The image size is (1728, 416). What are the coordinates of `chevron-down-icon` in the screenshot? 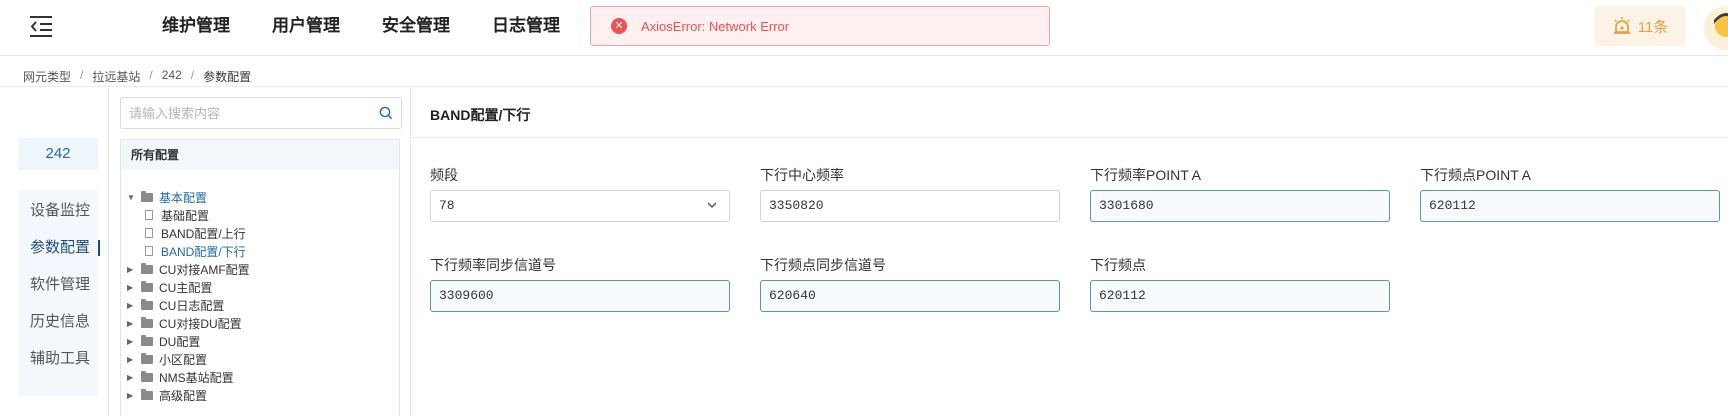 It's located at (712, 205).